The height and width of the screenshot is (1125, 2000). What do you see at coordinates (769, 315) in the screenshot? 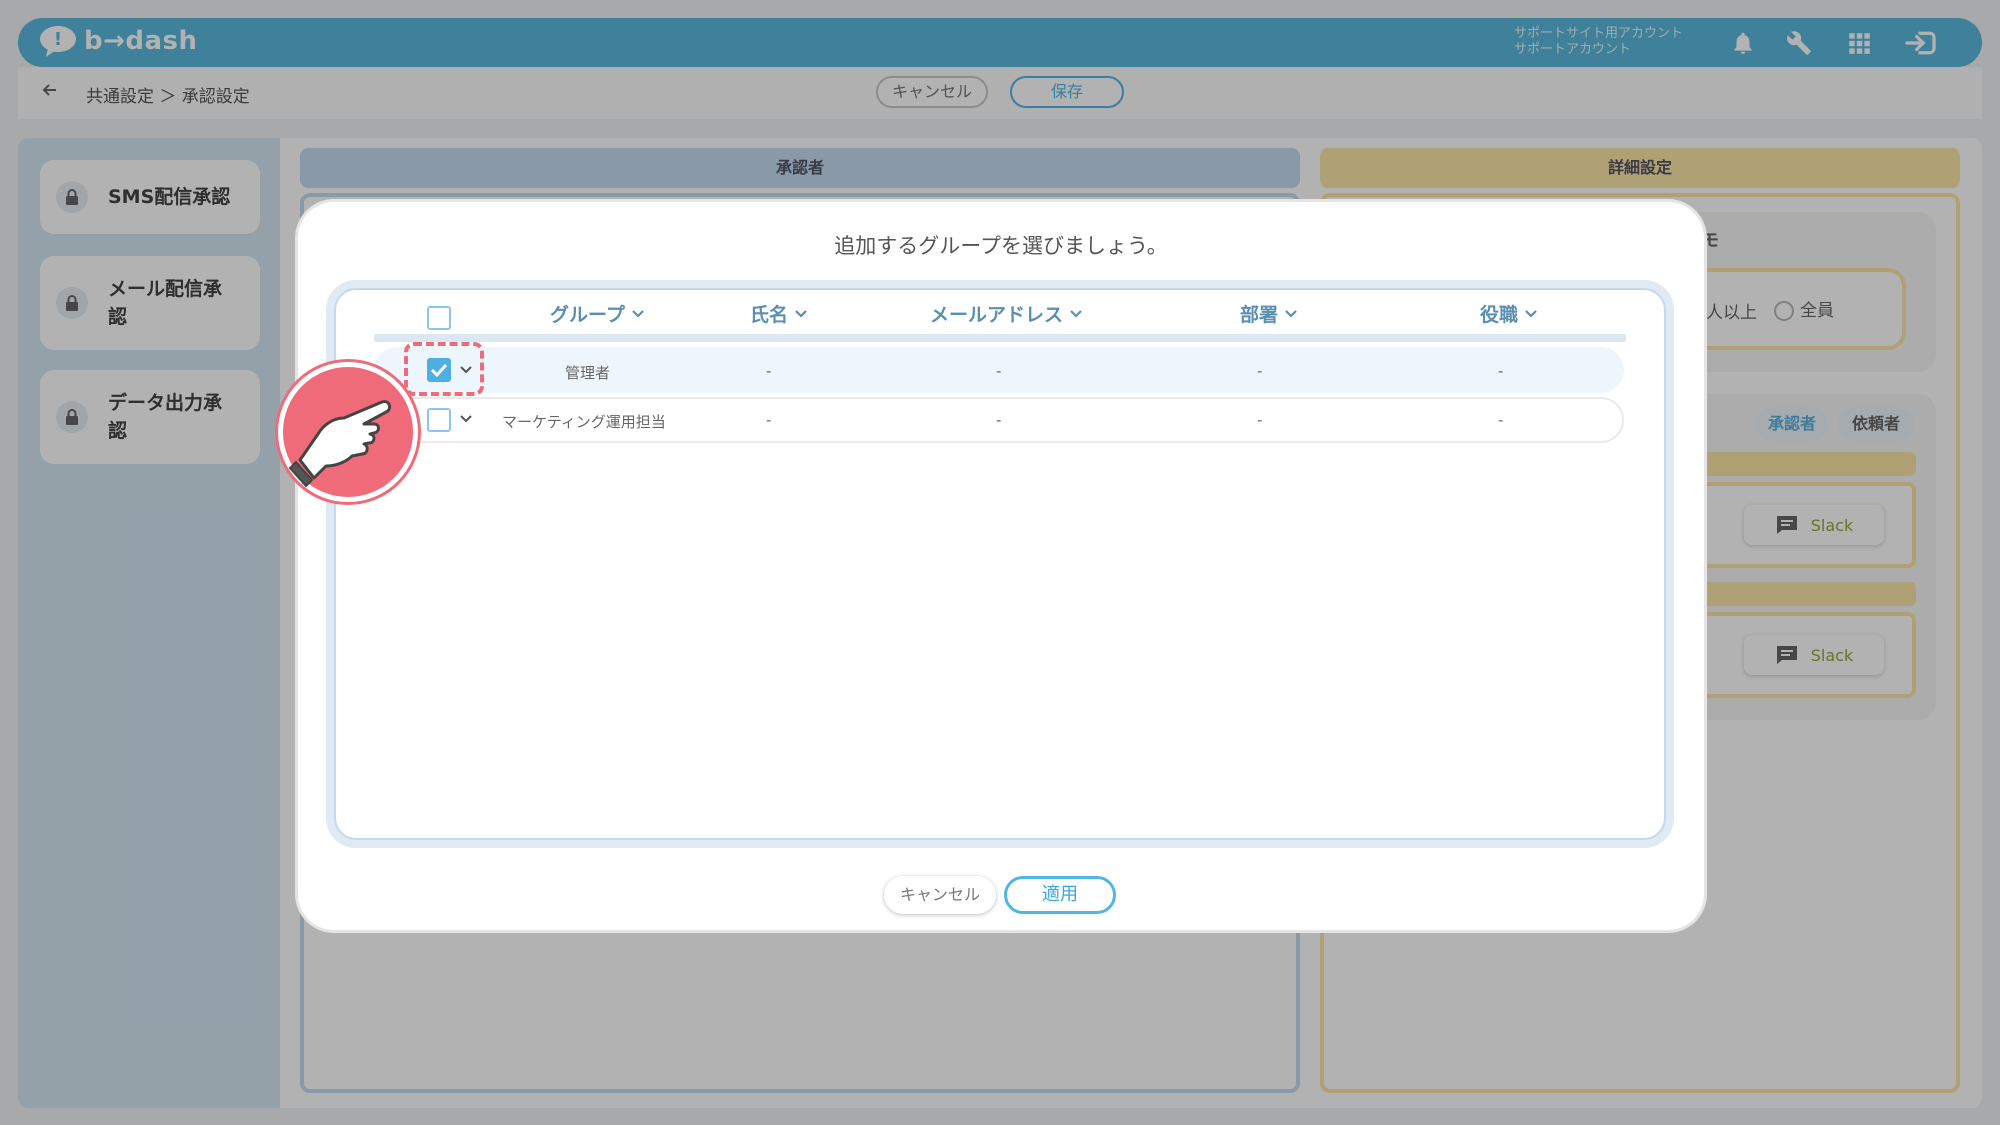
I see `column-header-label: 氏名` at bounding box center [769, 315].